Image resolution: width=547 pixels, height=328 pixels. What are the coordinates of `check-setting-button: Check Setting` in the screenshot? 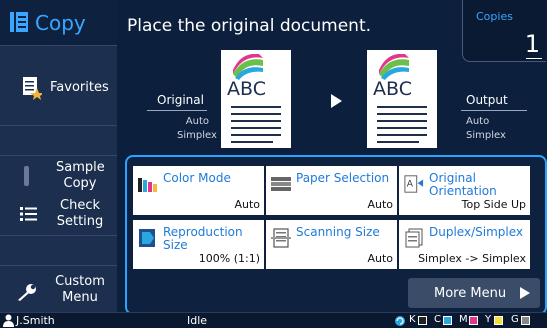 It's located at (58, 215).